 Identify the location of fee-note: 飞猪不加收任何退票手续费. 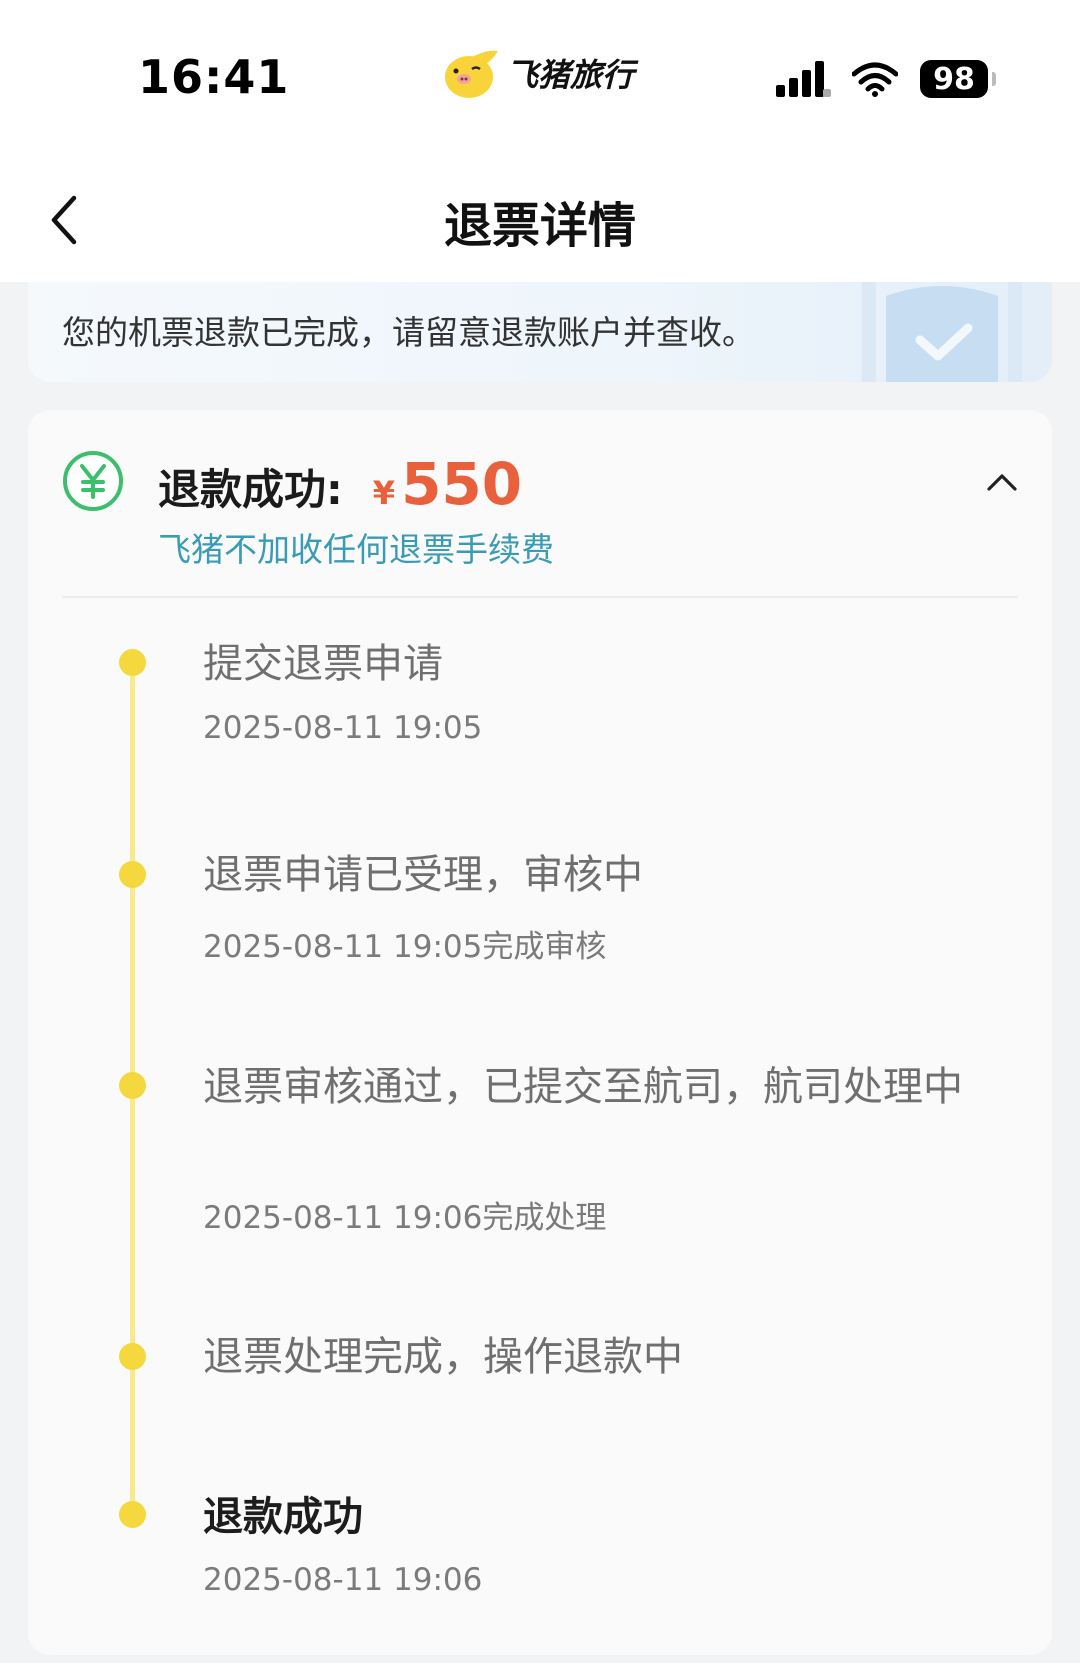
(356, 549).